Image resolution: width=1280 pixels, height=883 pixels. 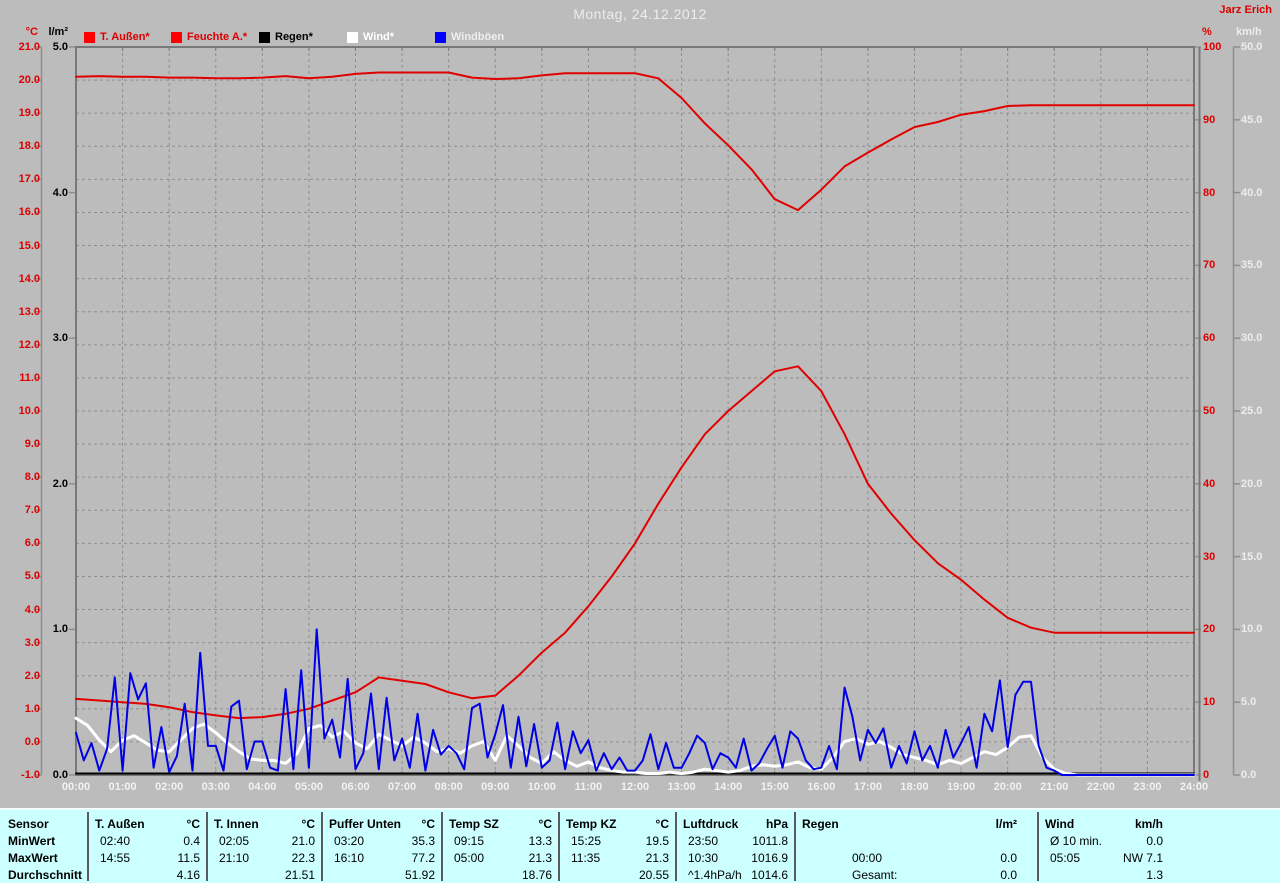 I want to click on page-title: Montag, 24.12.2012, so click(x=640, y=14).